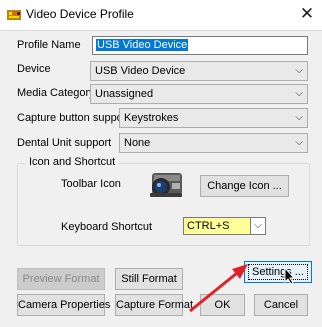  I want to click on dental-unit-support-value: None, so click(137, 143).